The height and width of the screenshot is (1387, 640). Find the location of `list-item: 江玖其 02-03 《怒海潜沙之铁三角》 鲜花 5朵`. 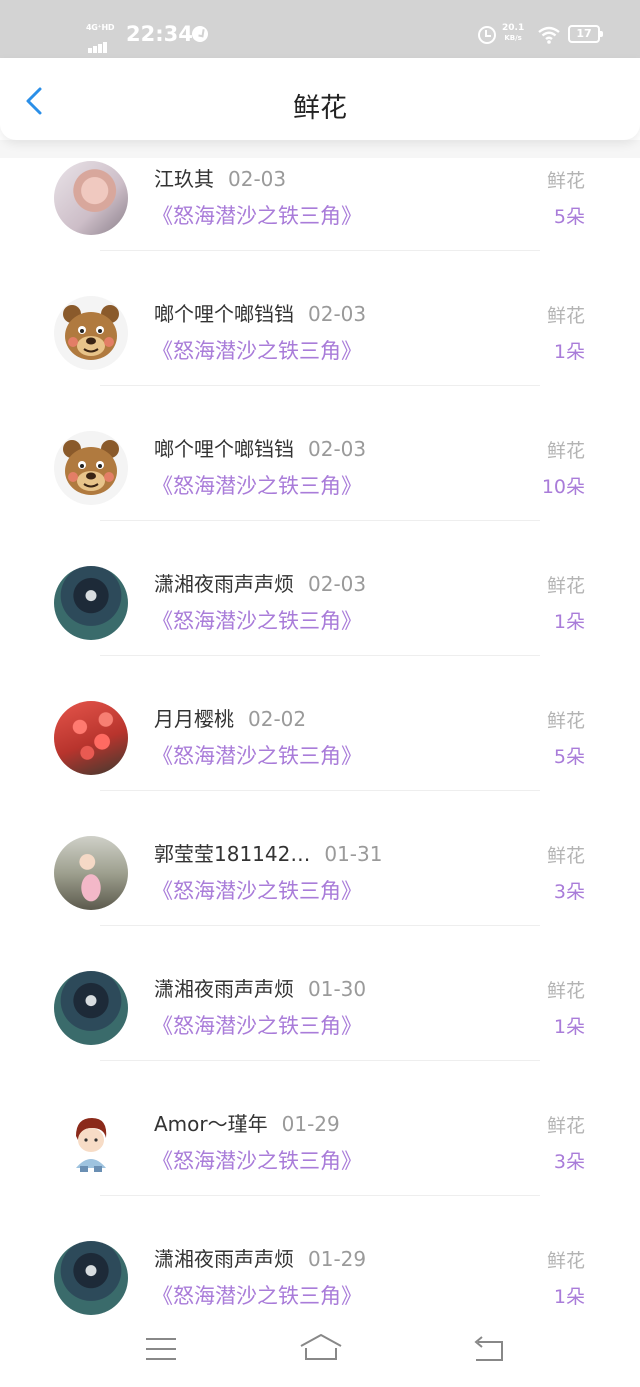

list-item: 江玖其 02-03 《怒海潜沙之铁三角》 鲜花 5朵 is located at coordinates (320, 225).